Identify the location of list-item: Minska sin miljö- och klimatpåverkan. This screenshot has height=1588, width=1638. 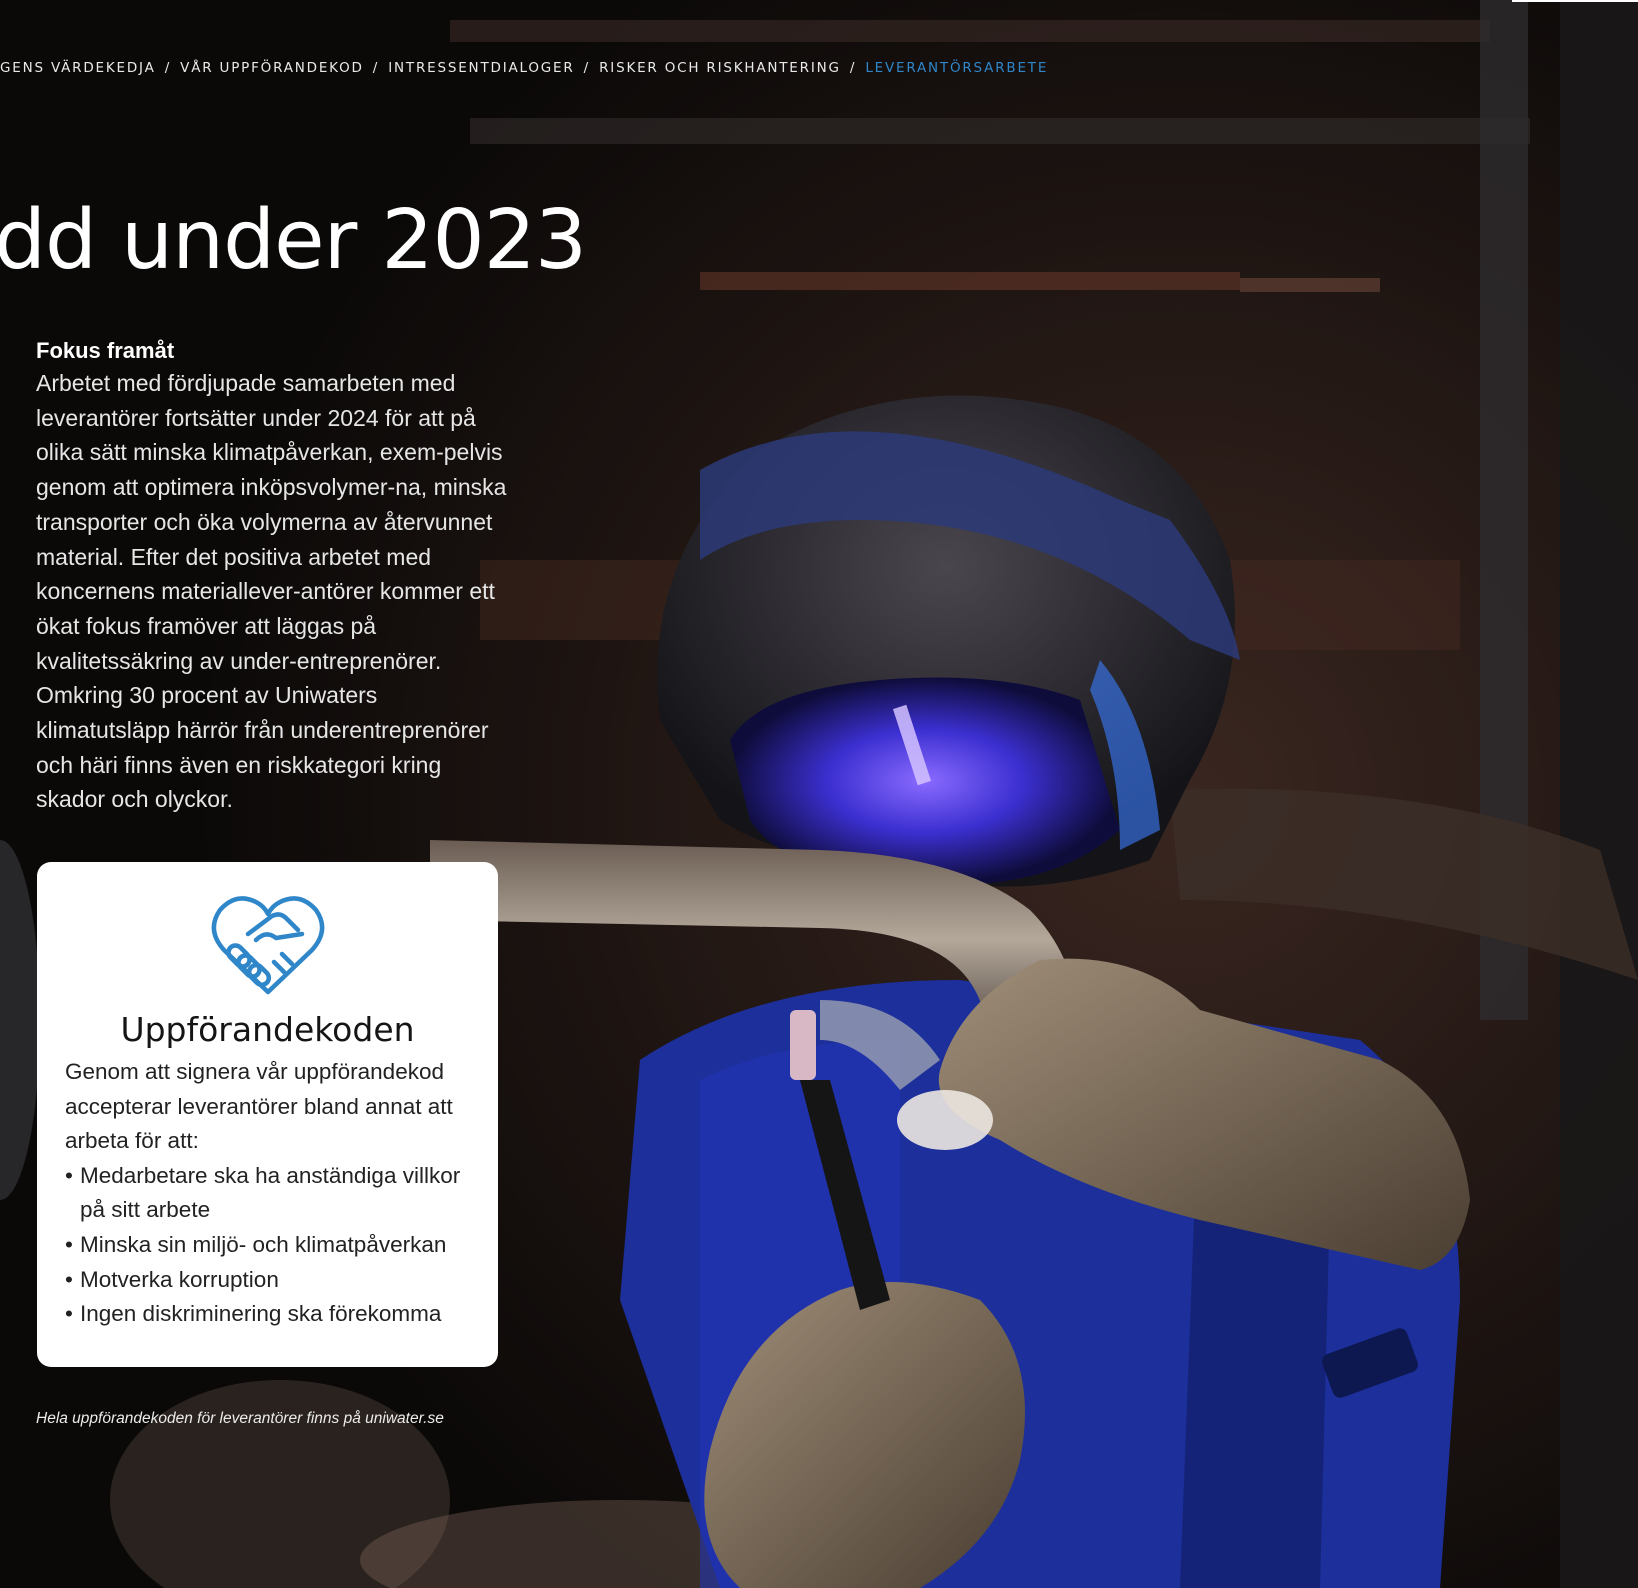
(267, 1245).